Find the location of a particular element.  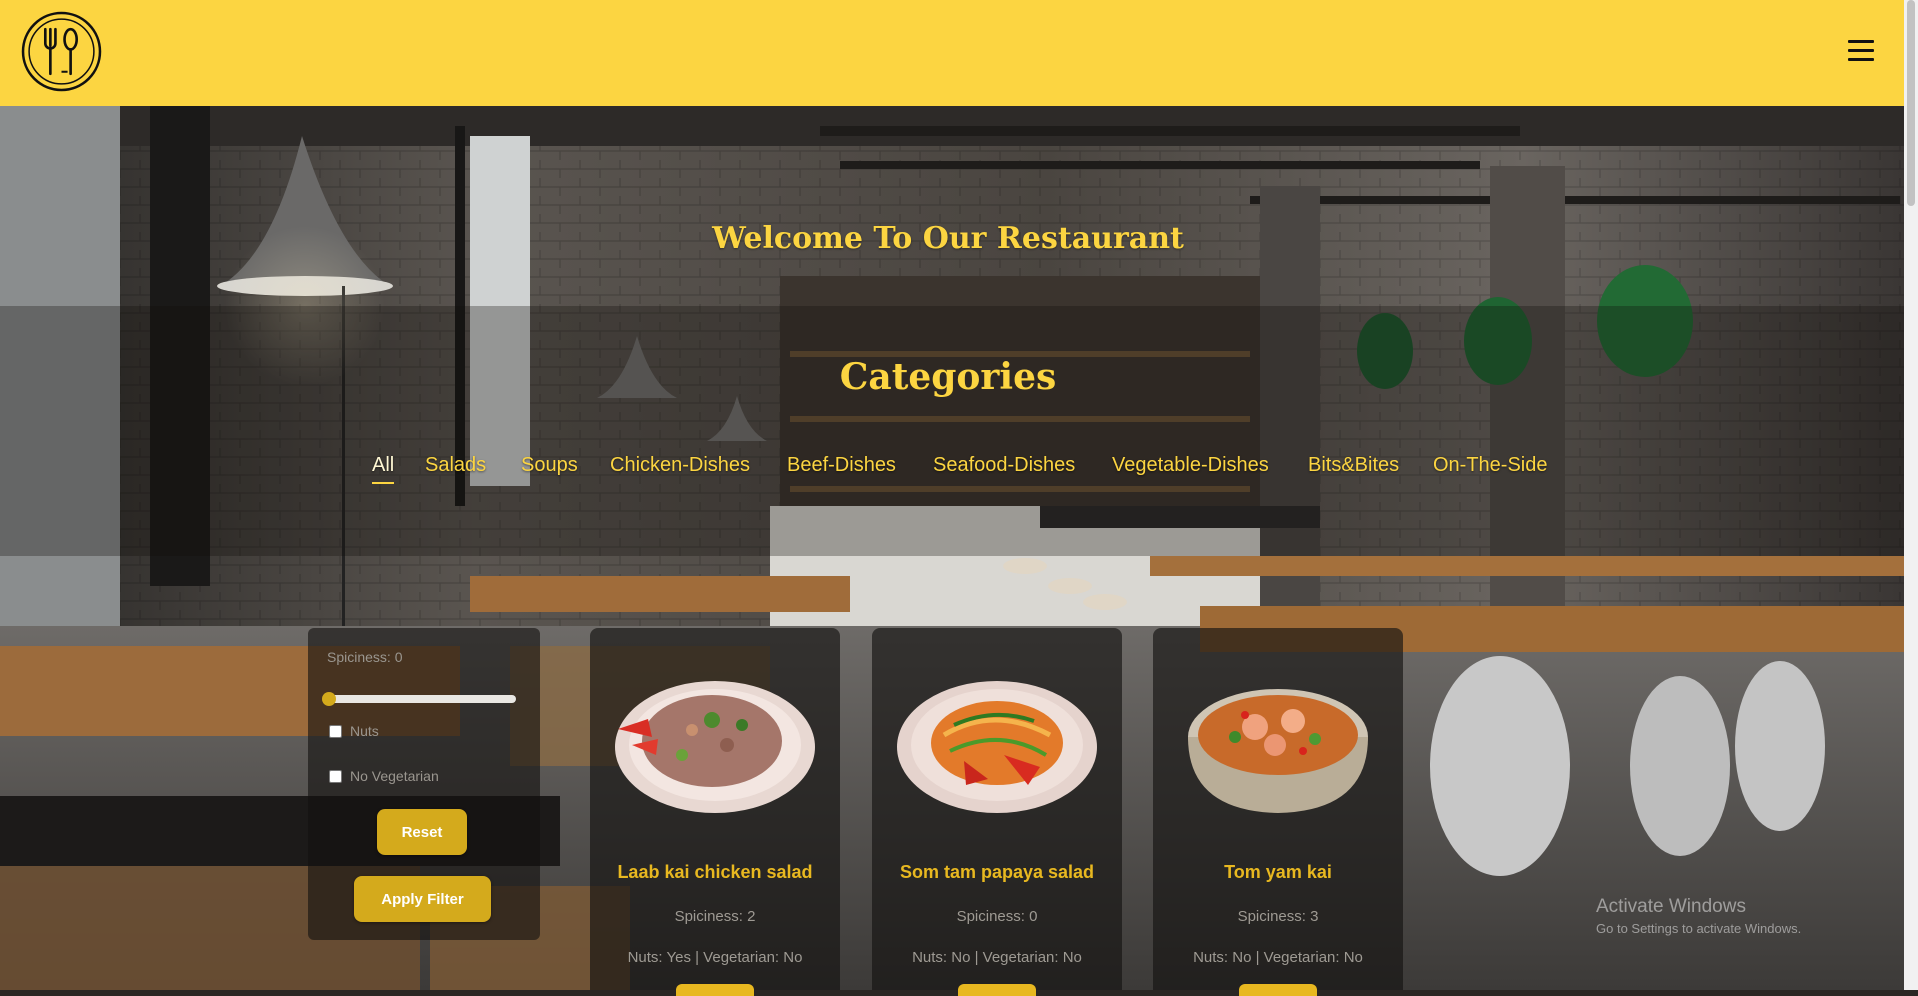

tab-bits-bites: Bits&Bites is located at coordinates (1353, 465).